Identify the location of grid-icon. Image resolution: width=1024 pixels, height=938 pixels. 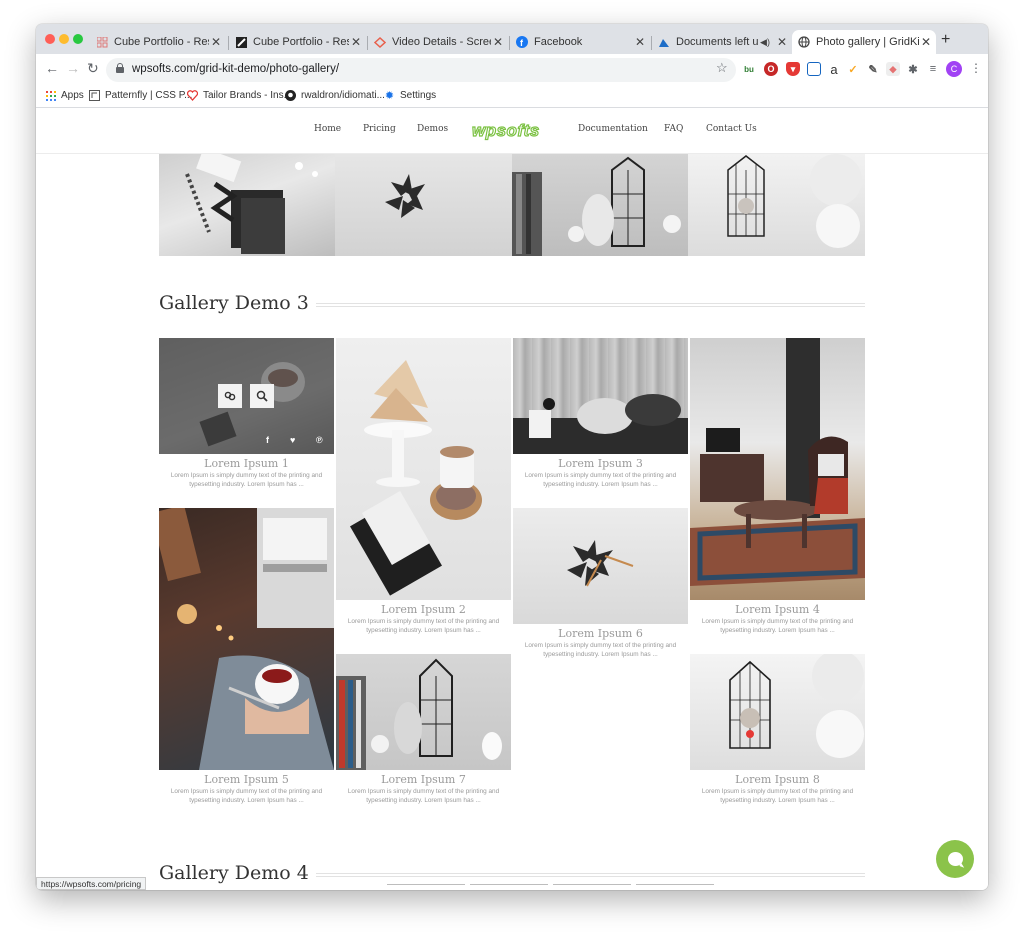
(102, 42).